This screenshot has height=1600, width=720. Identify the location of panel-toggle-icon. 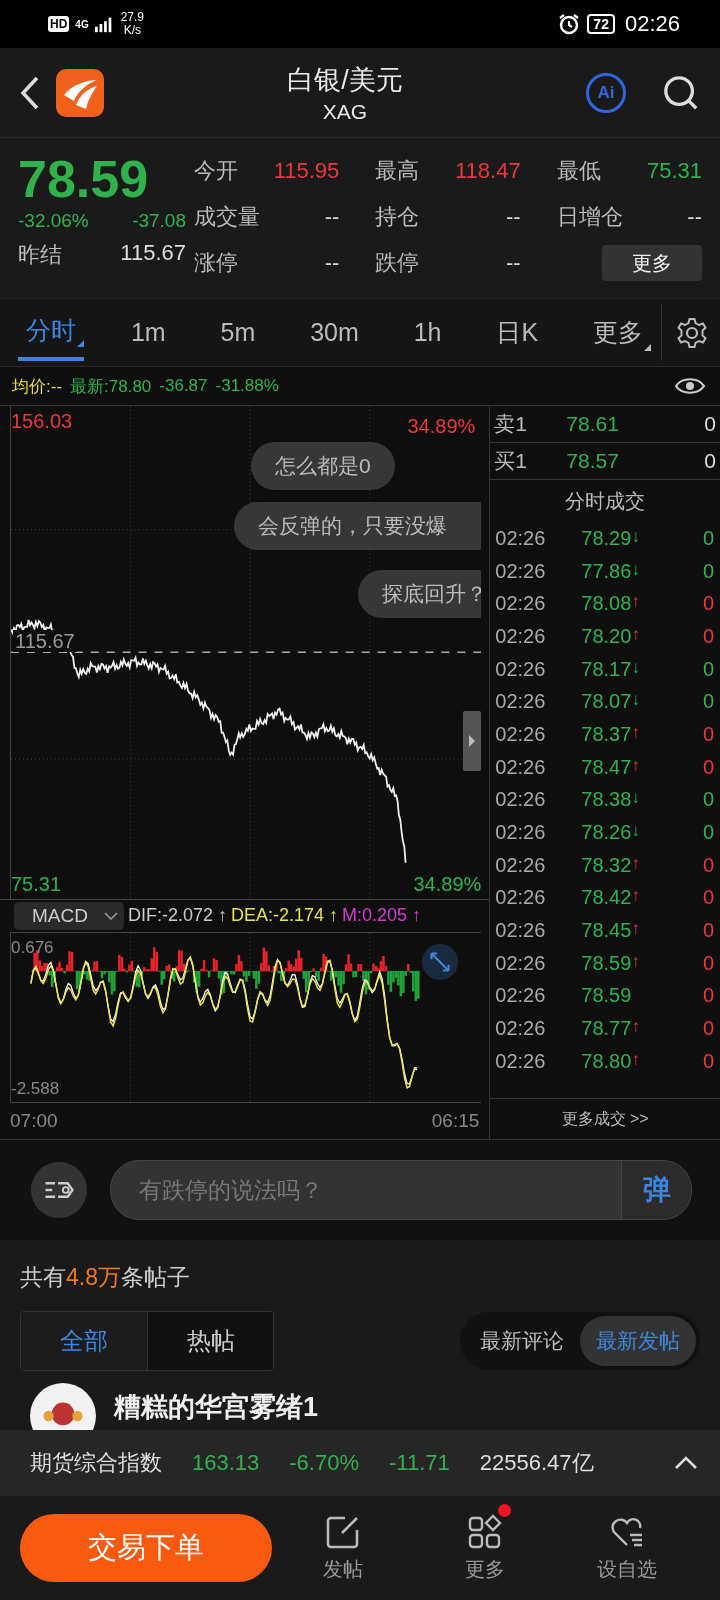
(472, 741).